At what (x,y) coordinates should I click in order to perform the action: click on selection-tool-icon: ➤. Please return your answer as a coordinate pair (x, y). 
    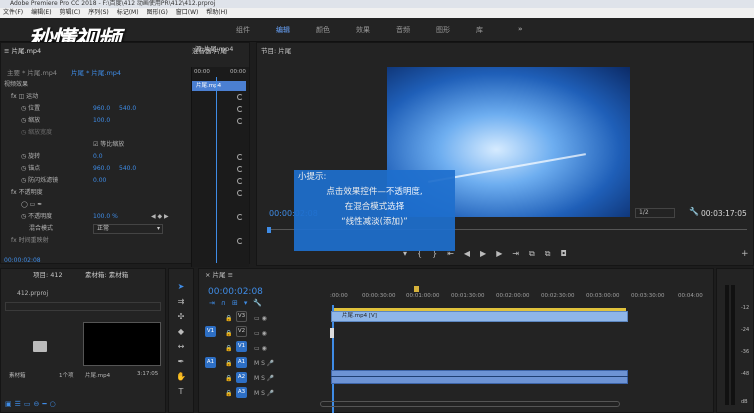
    Looking at the image, I should click on (181, 287).